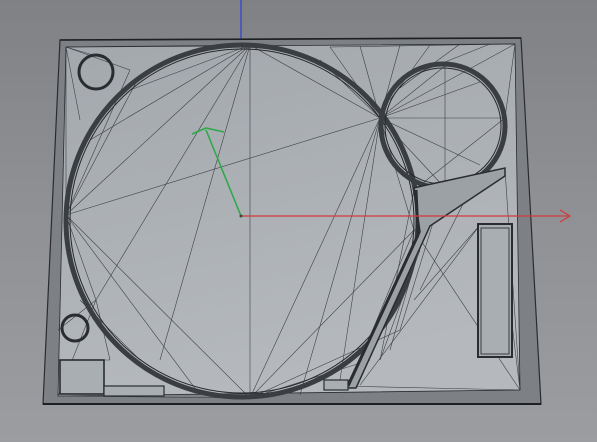  I want to click on bottom-tiny-rect, so click(336, 385).